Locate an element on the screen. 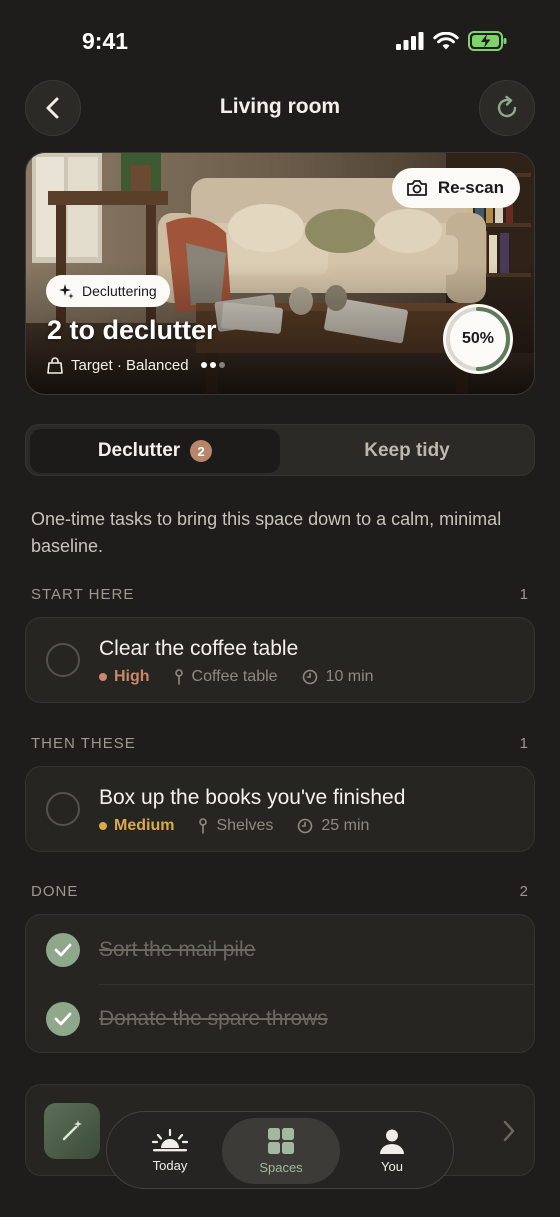 The width and height of the screenshot is (560, 1217). person-icon is located at coordinates (392, 1141).